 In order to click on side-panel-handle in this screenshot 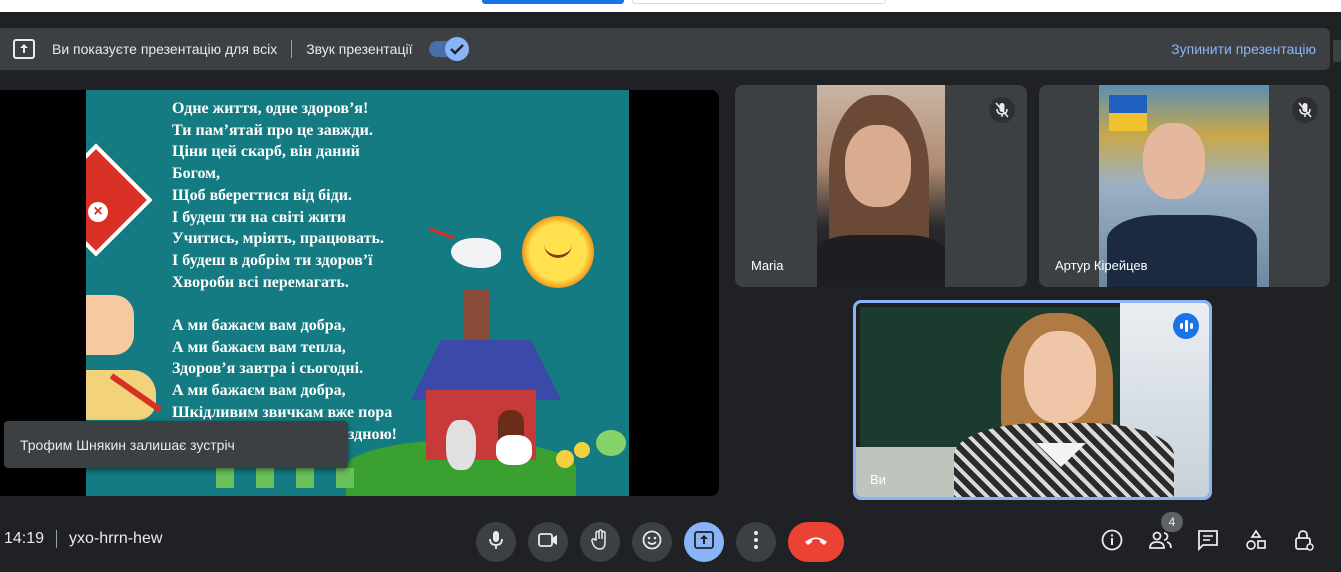, I will do `click(1337, 51)`.